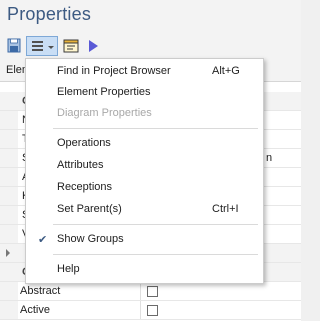  What do you see at coordinates (225, 209) in the screenshot?
I see `menu-item-shortcut: Ctrl+I` at bounding box center [225, 209].